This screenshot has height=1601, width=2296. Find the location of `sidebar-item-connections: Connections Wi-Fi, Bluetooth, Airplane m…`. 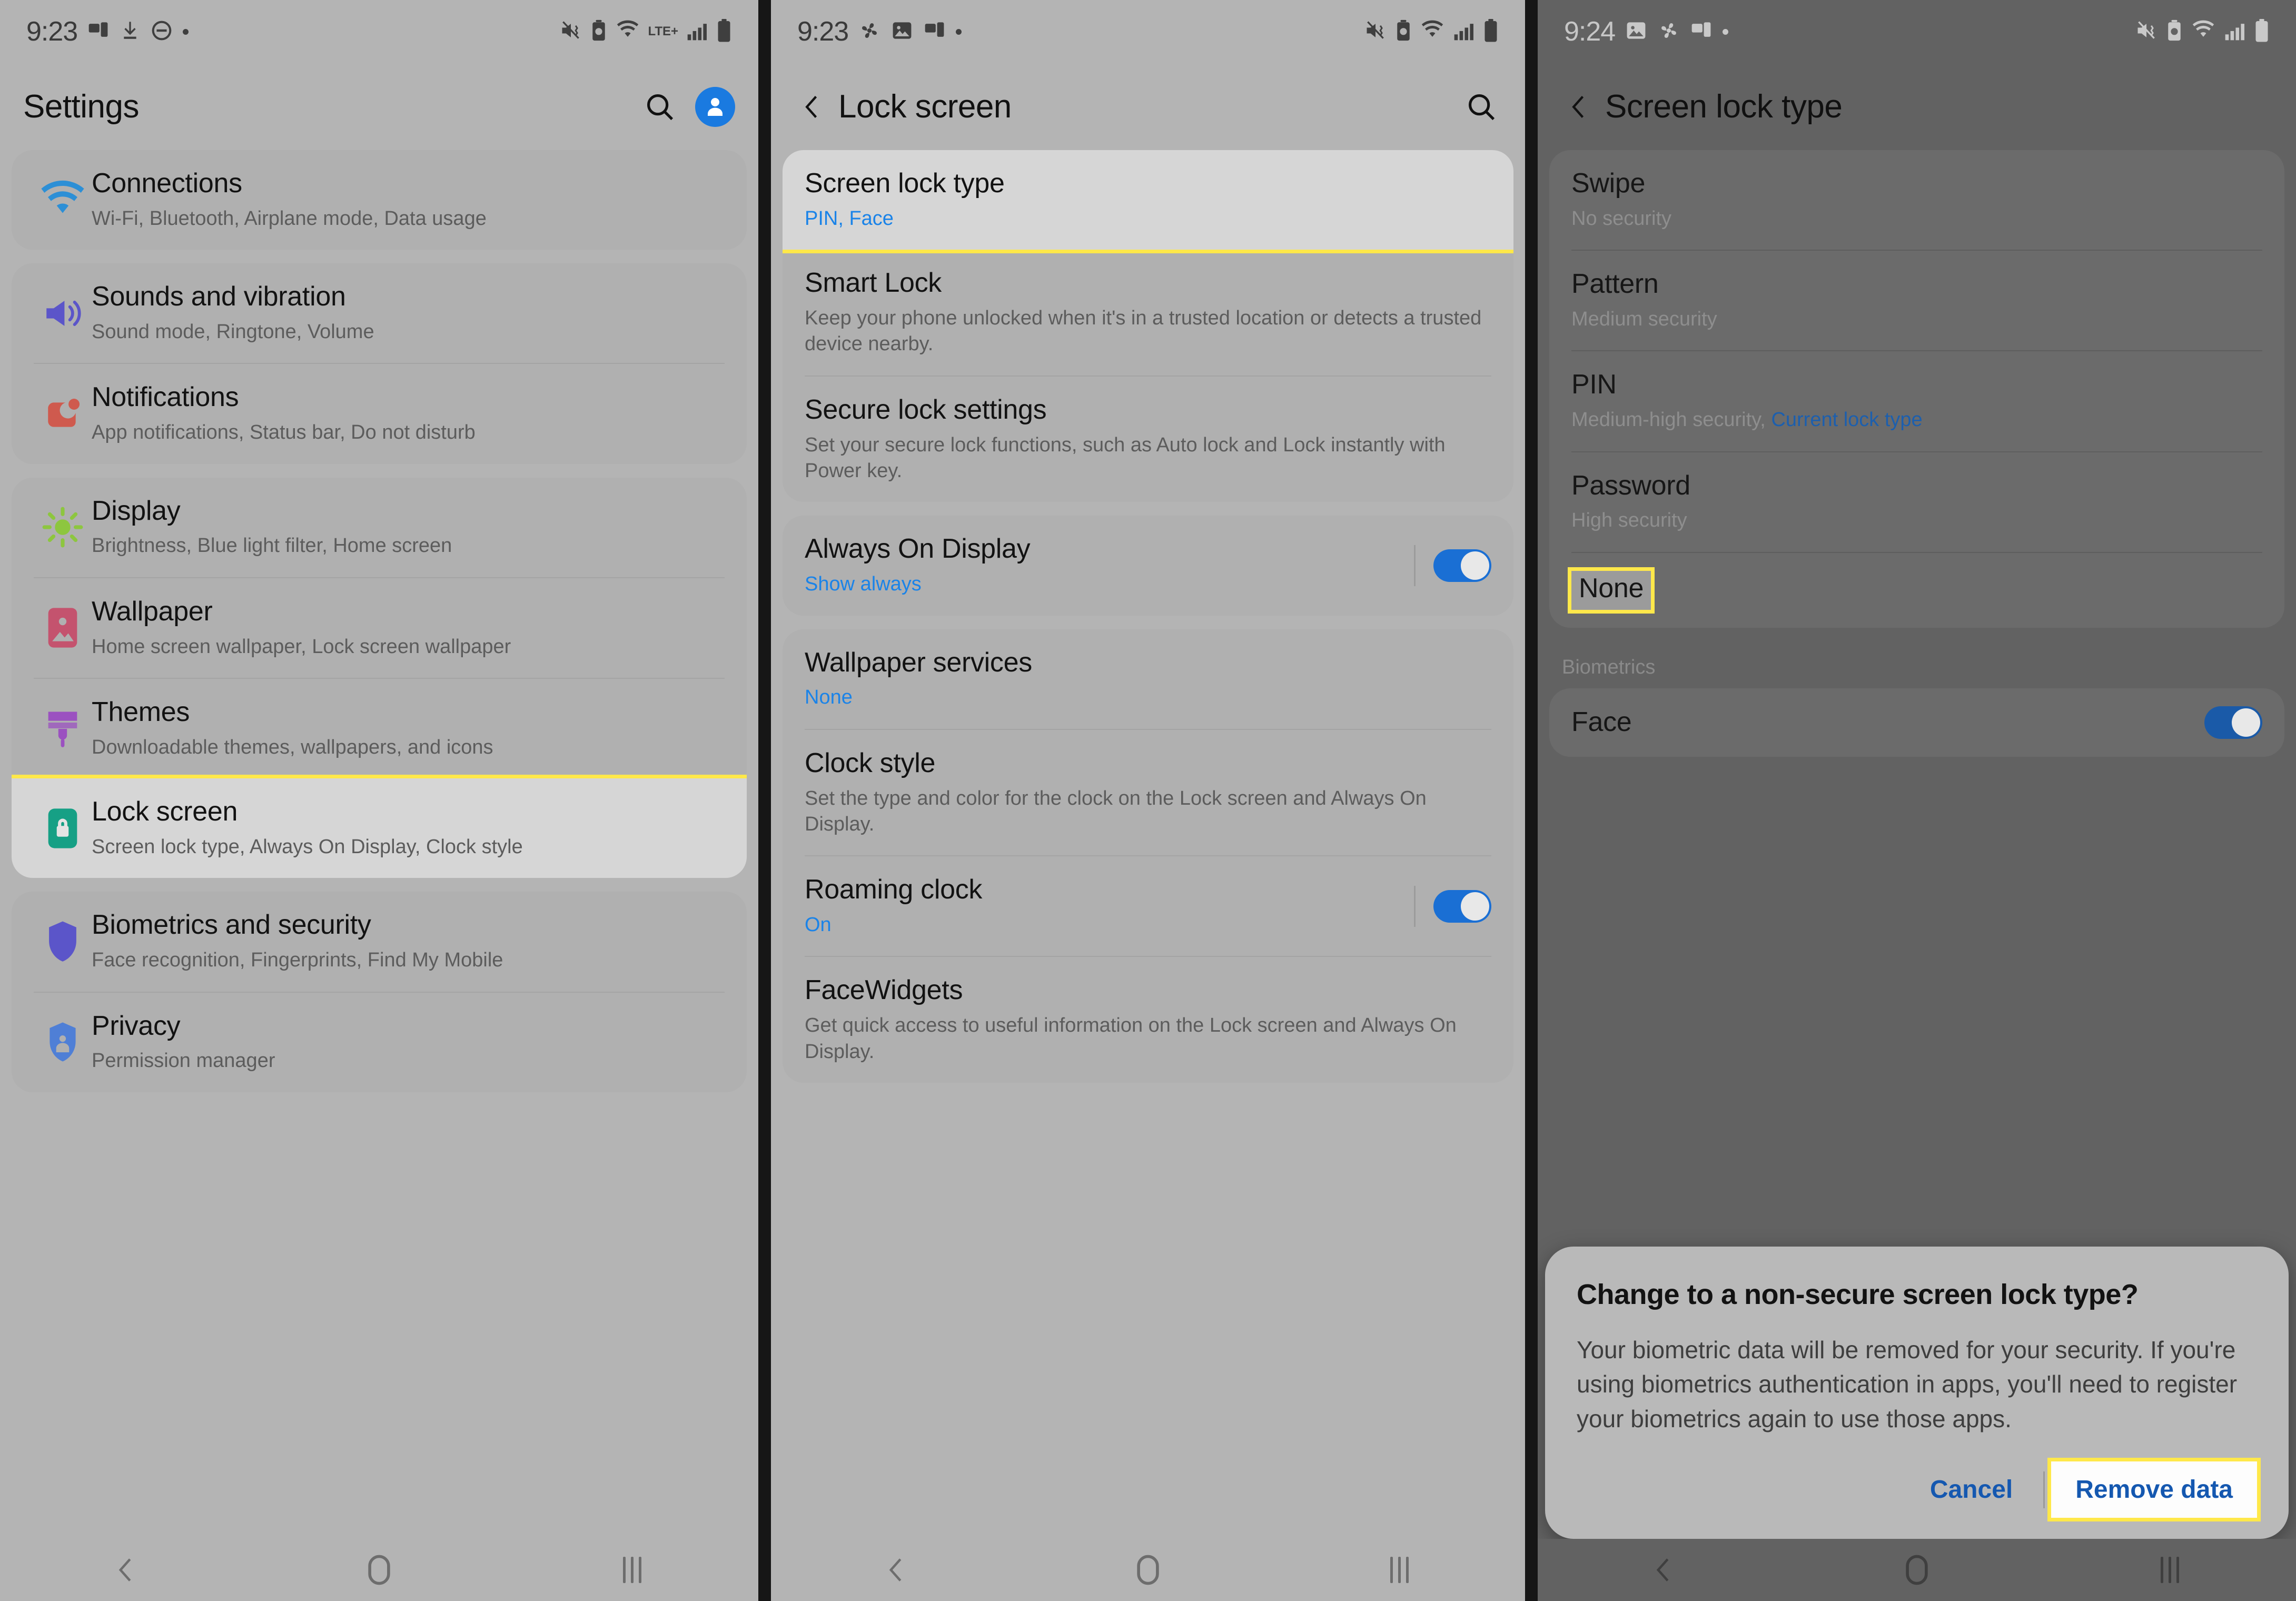

sidebar-item-connections: Connections Wi-Fi, Bluetooth, Airplane m… is located at coordinates (379, 200).